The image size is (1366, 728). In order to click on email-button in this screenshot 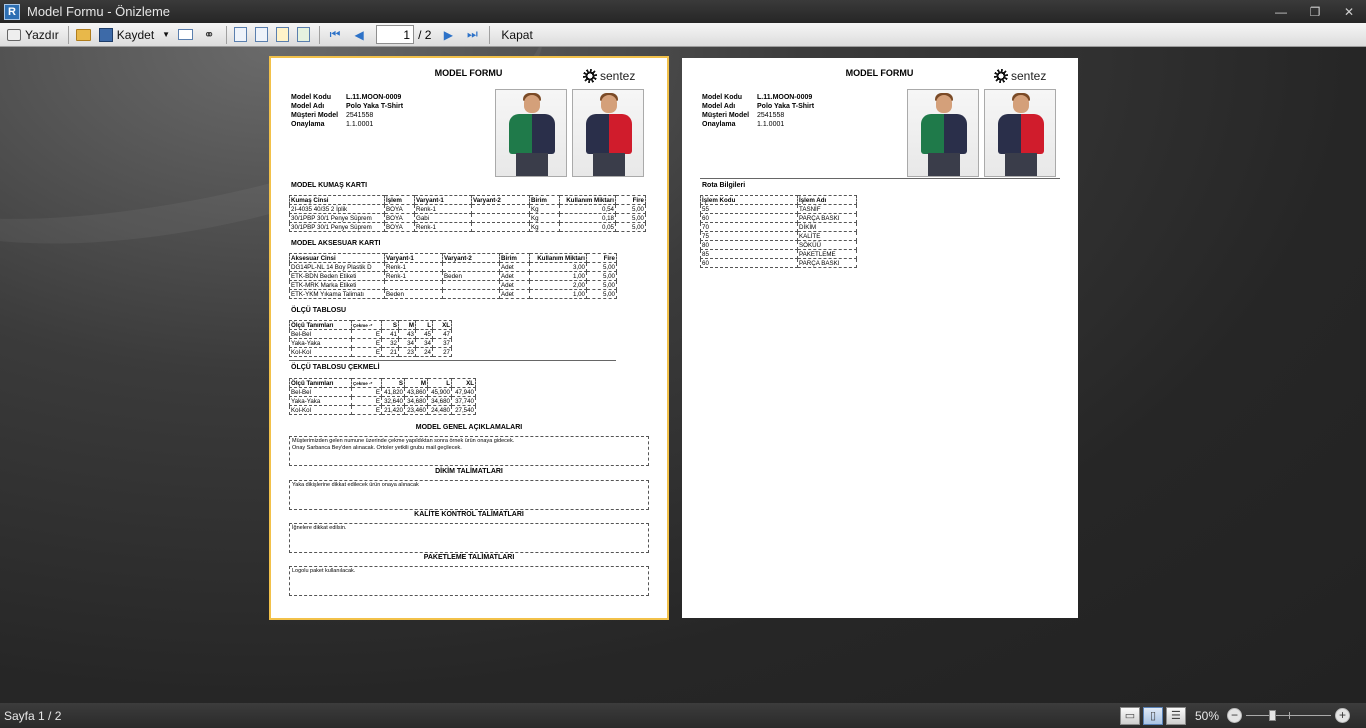, I will do `click(185, 35)`.